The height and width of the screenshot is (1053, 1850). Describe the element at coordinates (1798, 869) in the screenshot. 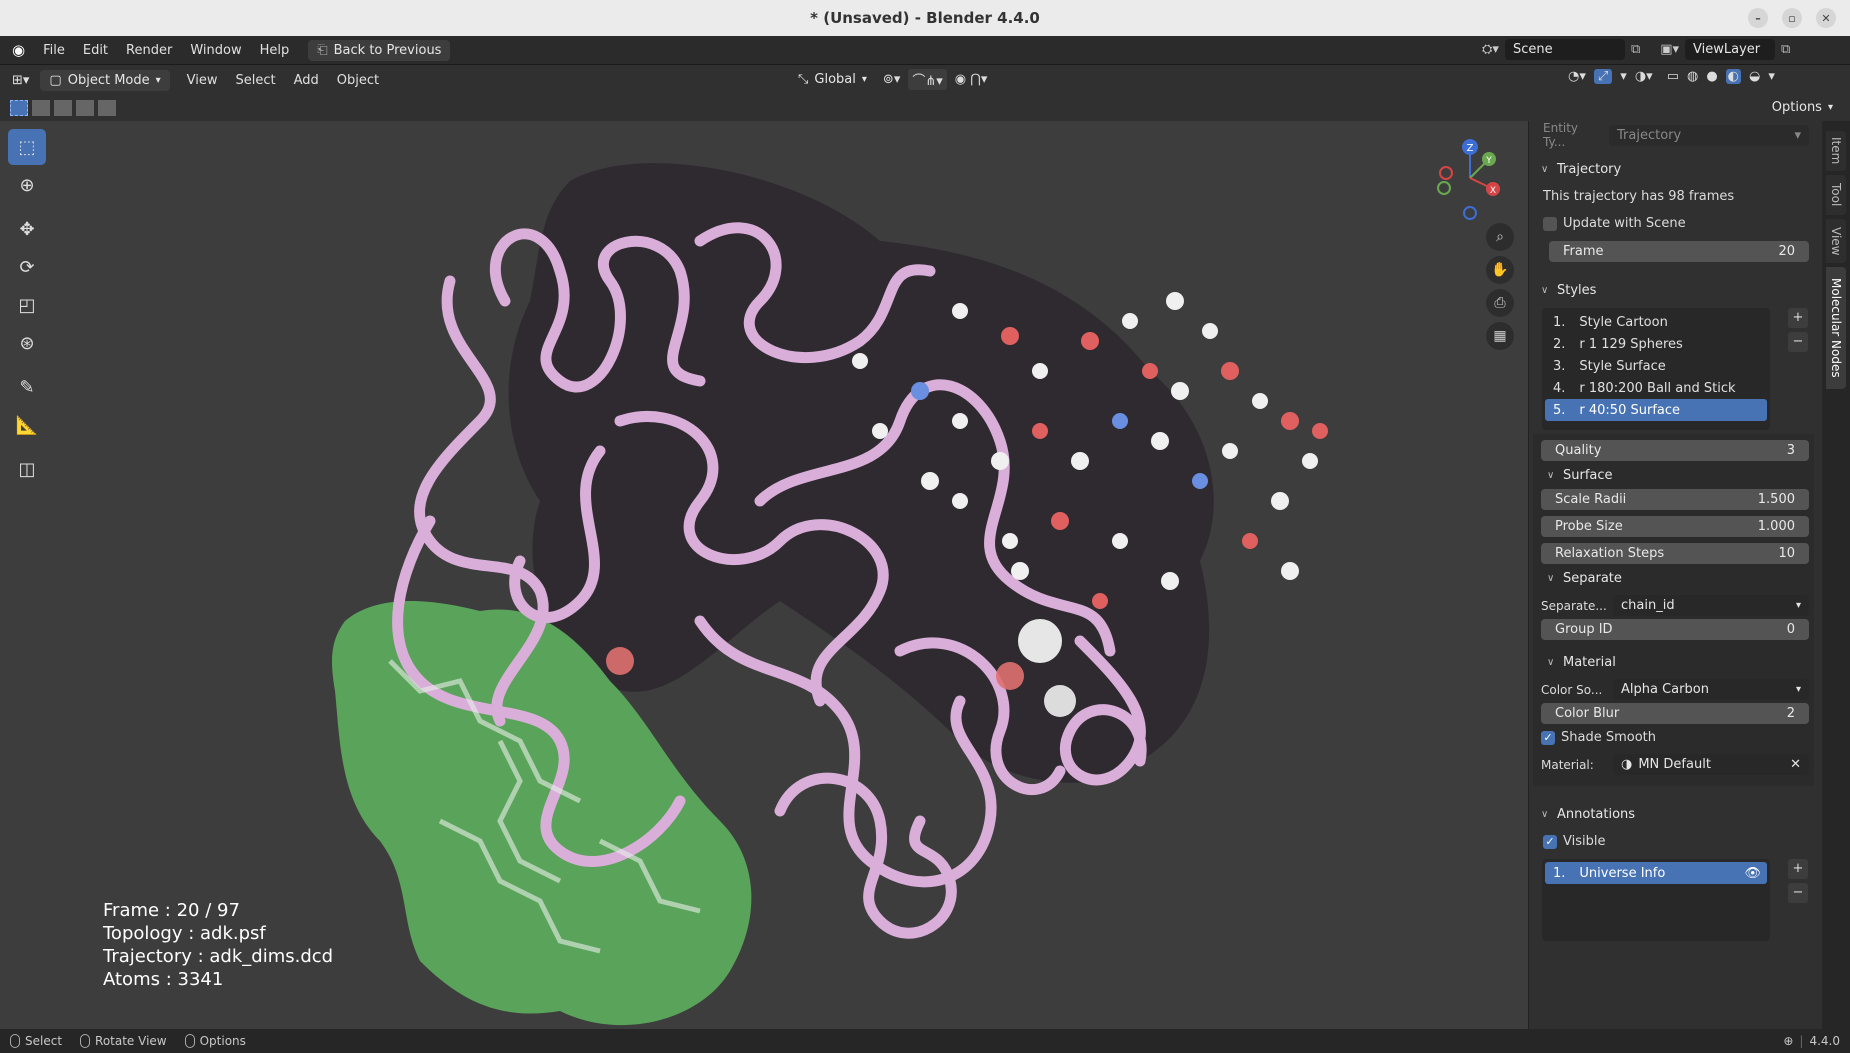

I see `add-annotation-button: +` at that location.